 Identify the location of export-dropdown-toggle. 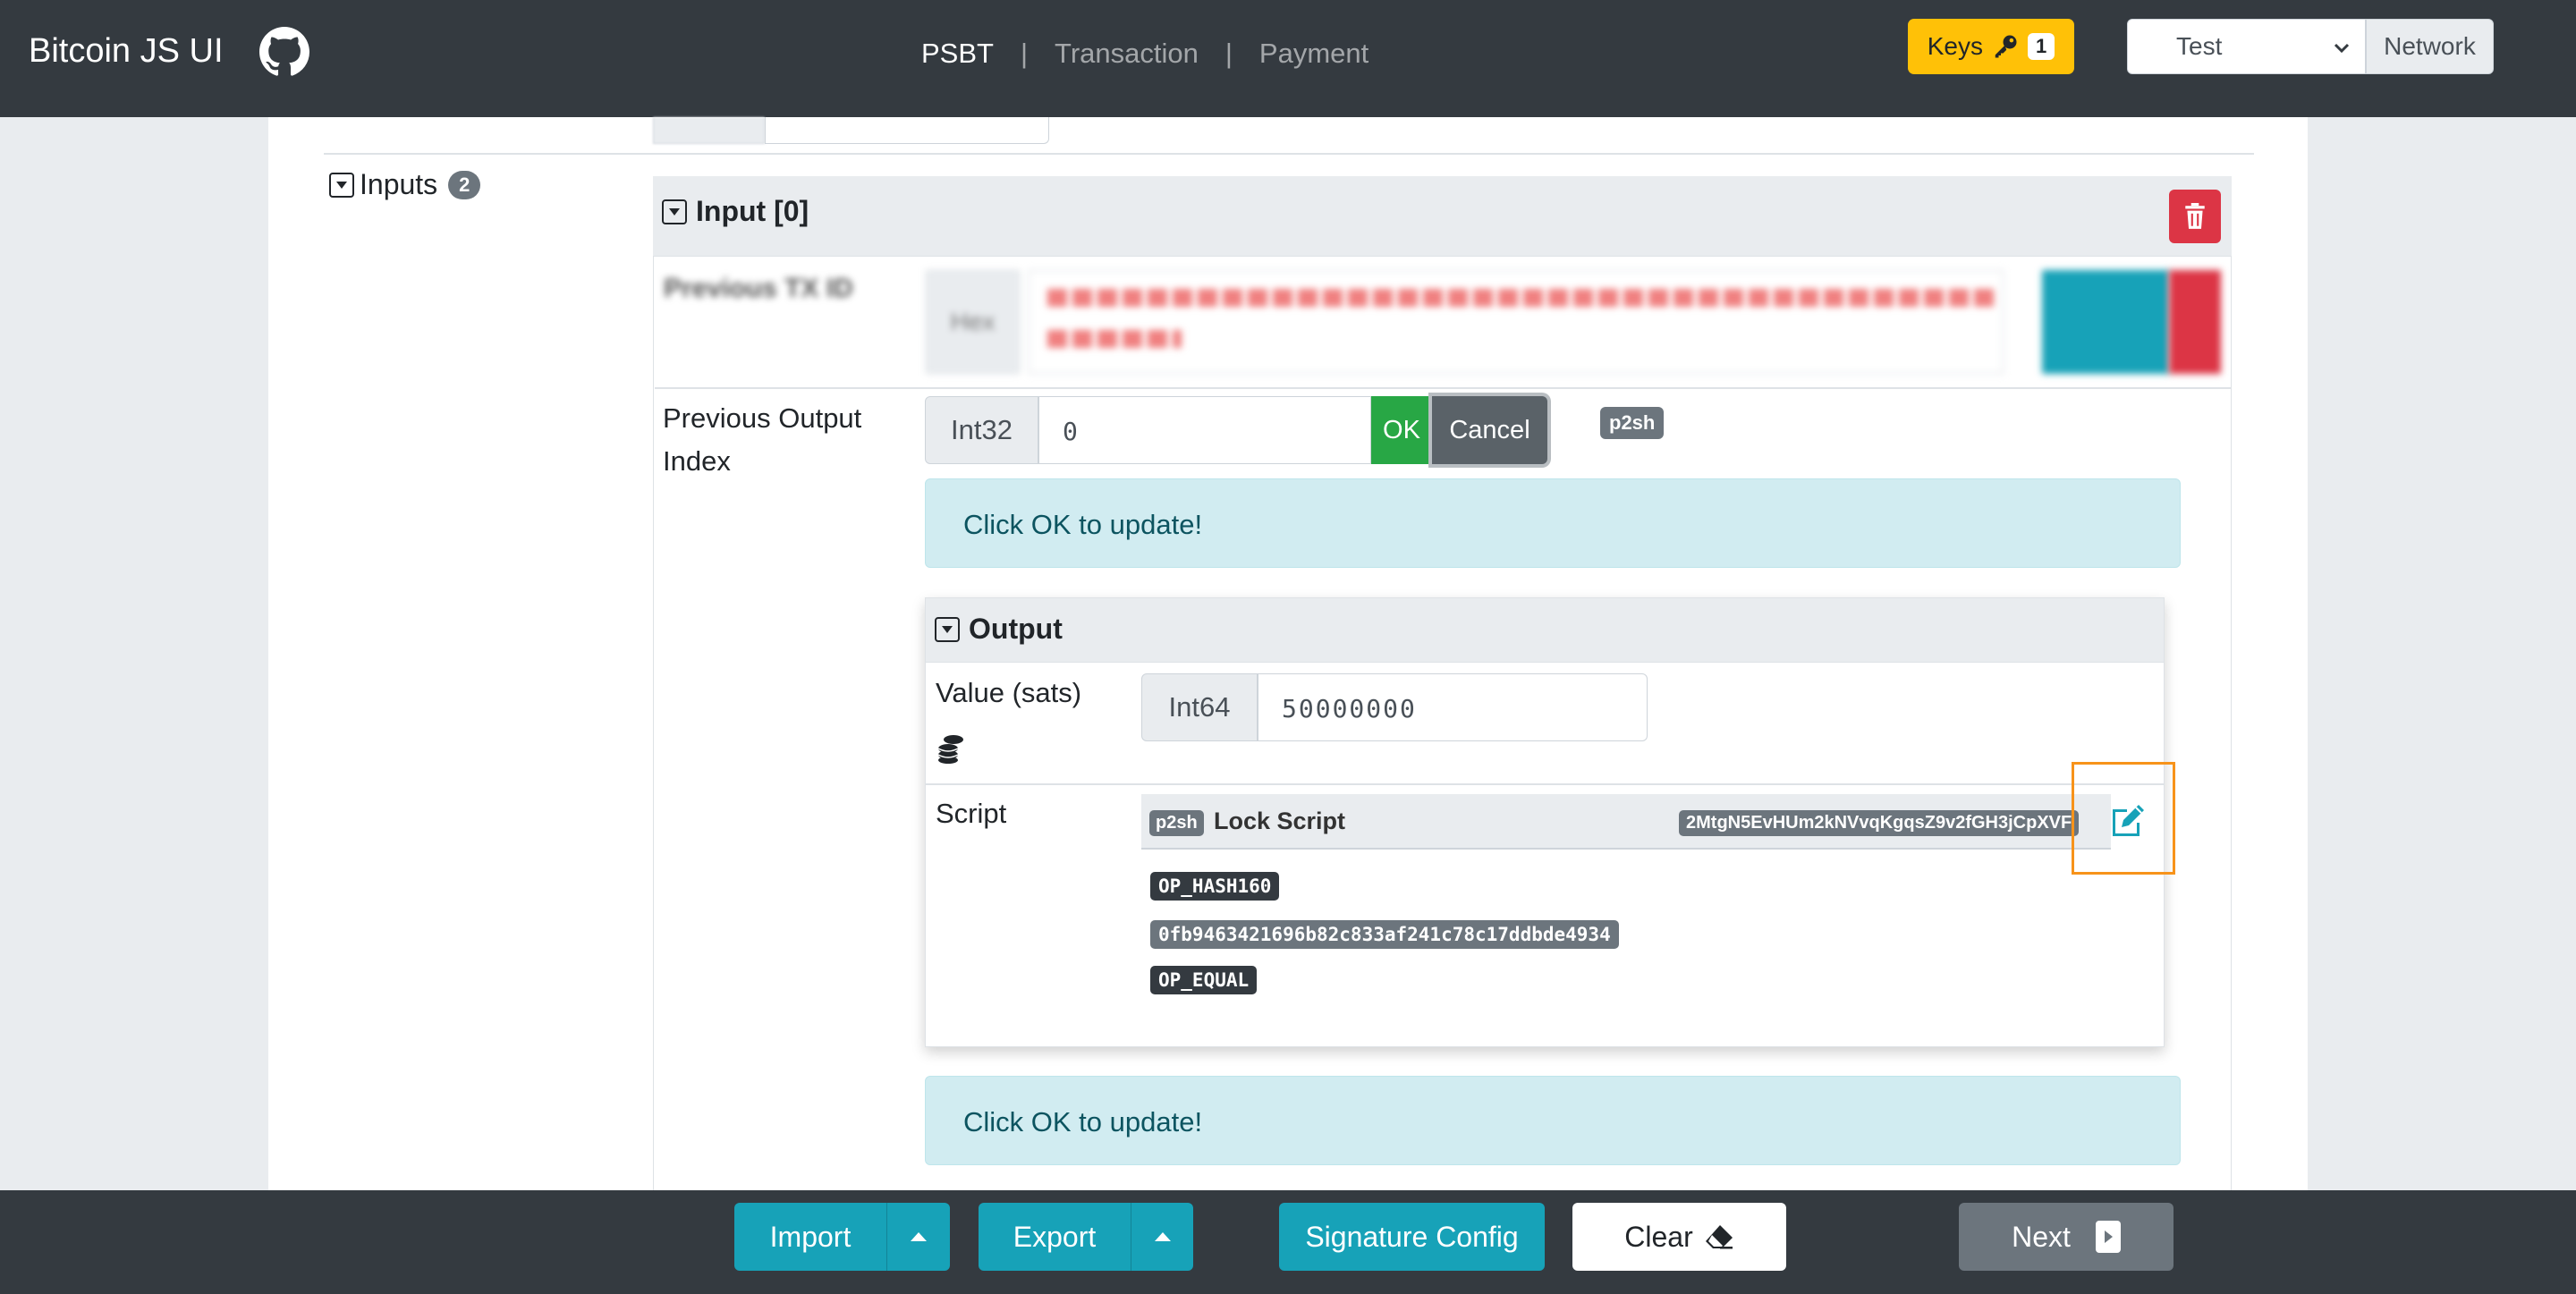
(1162, 1237).